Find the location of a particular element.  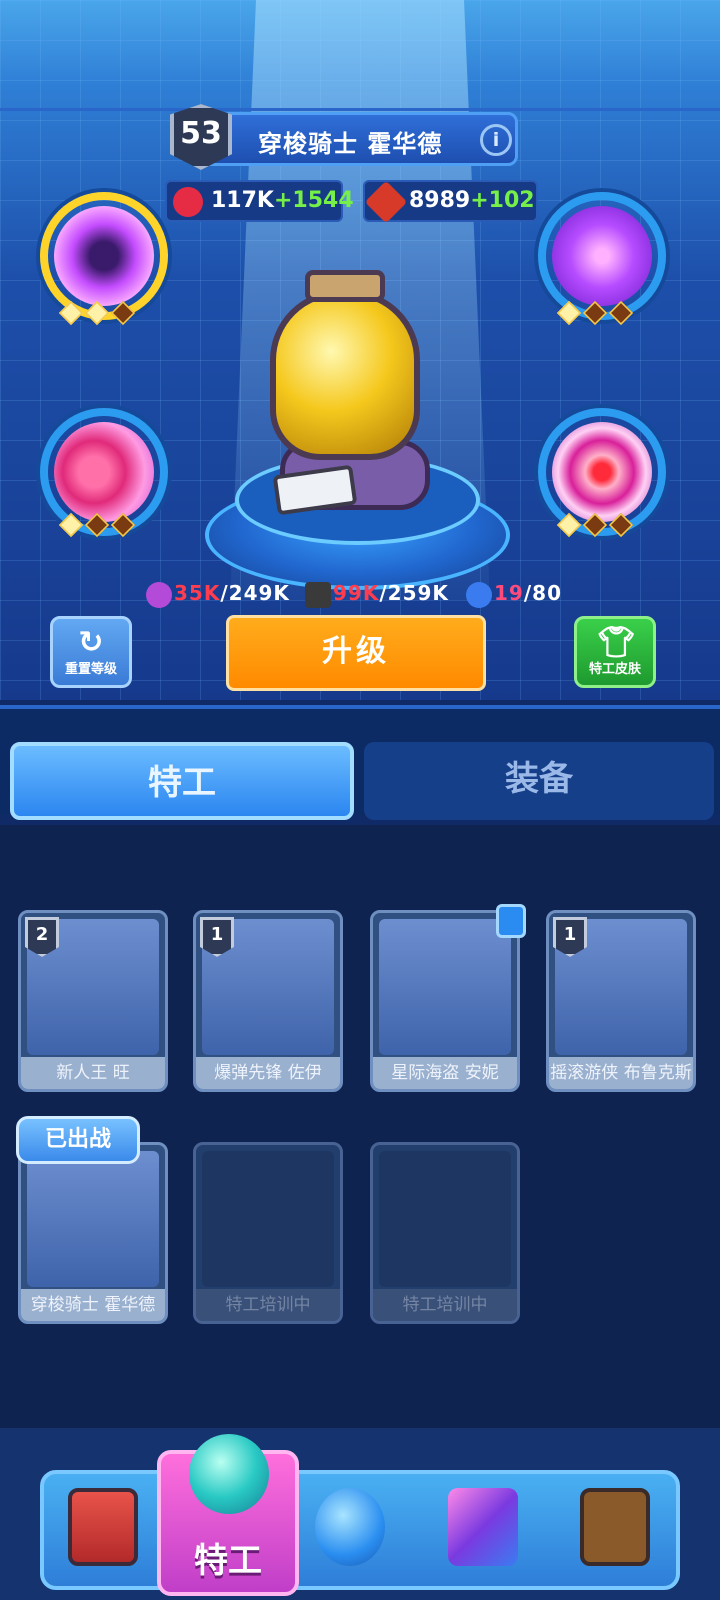

level-number: 53 is located at coordinates (201, 133).